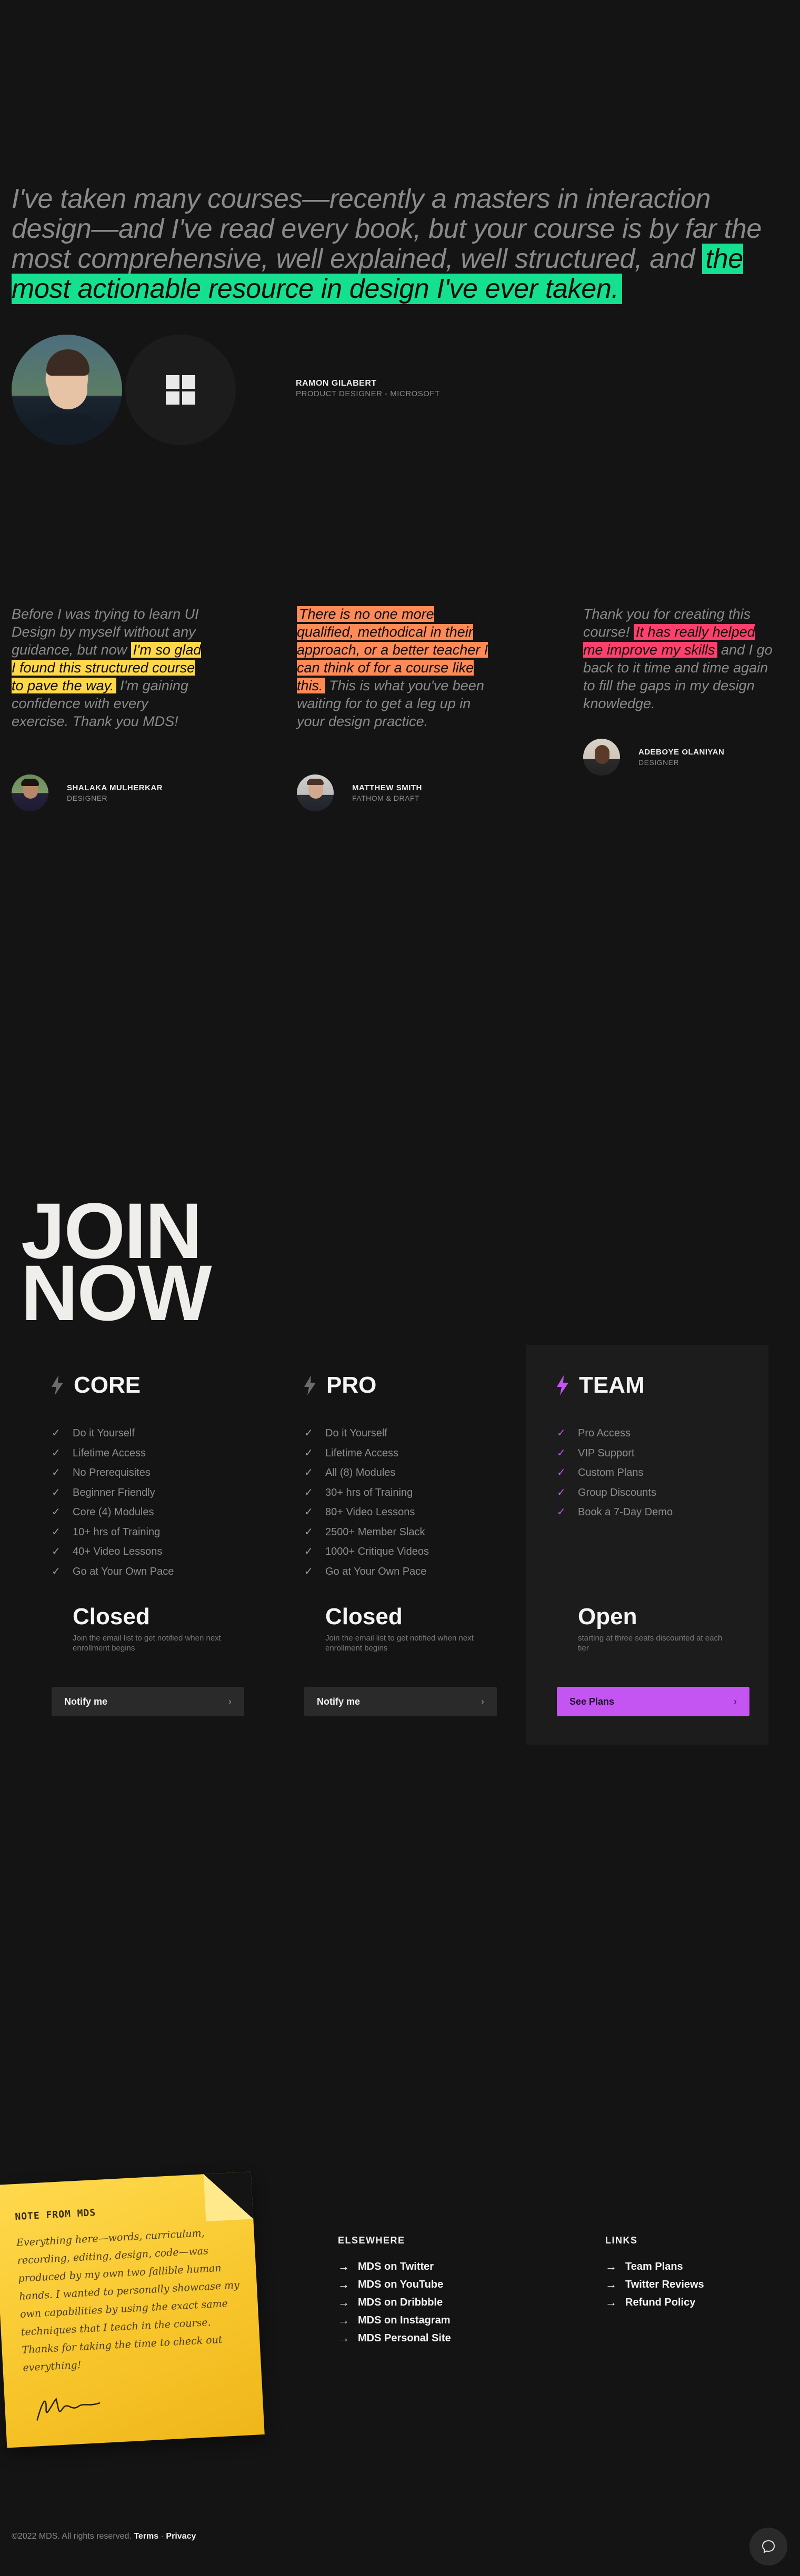 The height and width of the screenshot is (2576, 800). Describe the element at coordinates (615, 1473) in the screenshot. I see `list-item: ✓ Custom Plans` at that location.